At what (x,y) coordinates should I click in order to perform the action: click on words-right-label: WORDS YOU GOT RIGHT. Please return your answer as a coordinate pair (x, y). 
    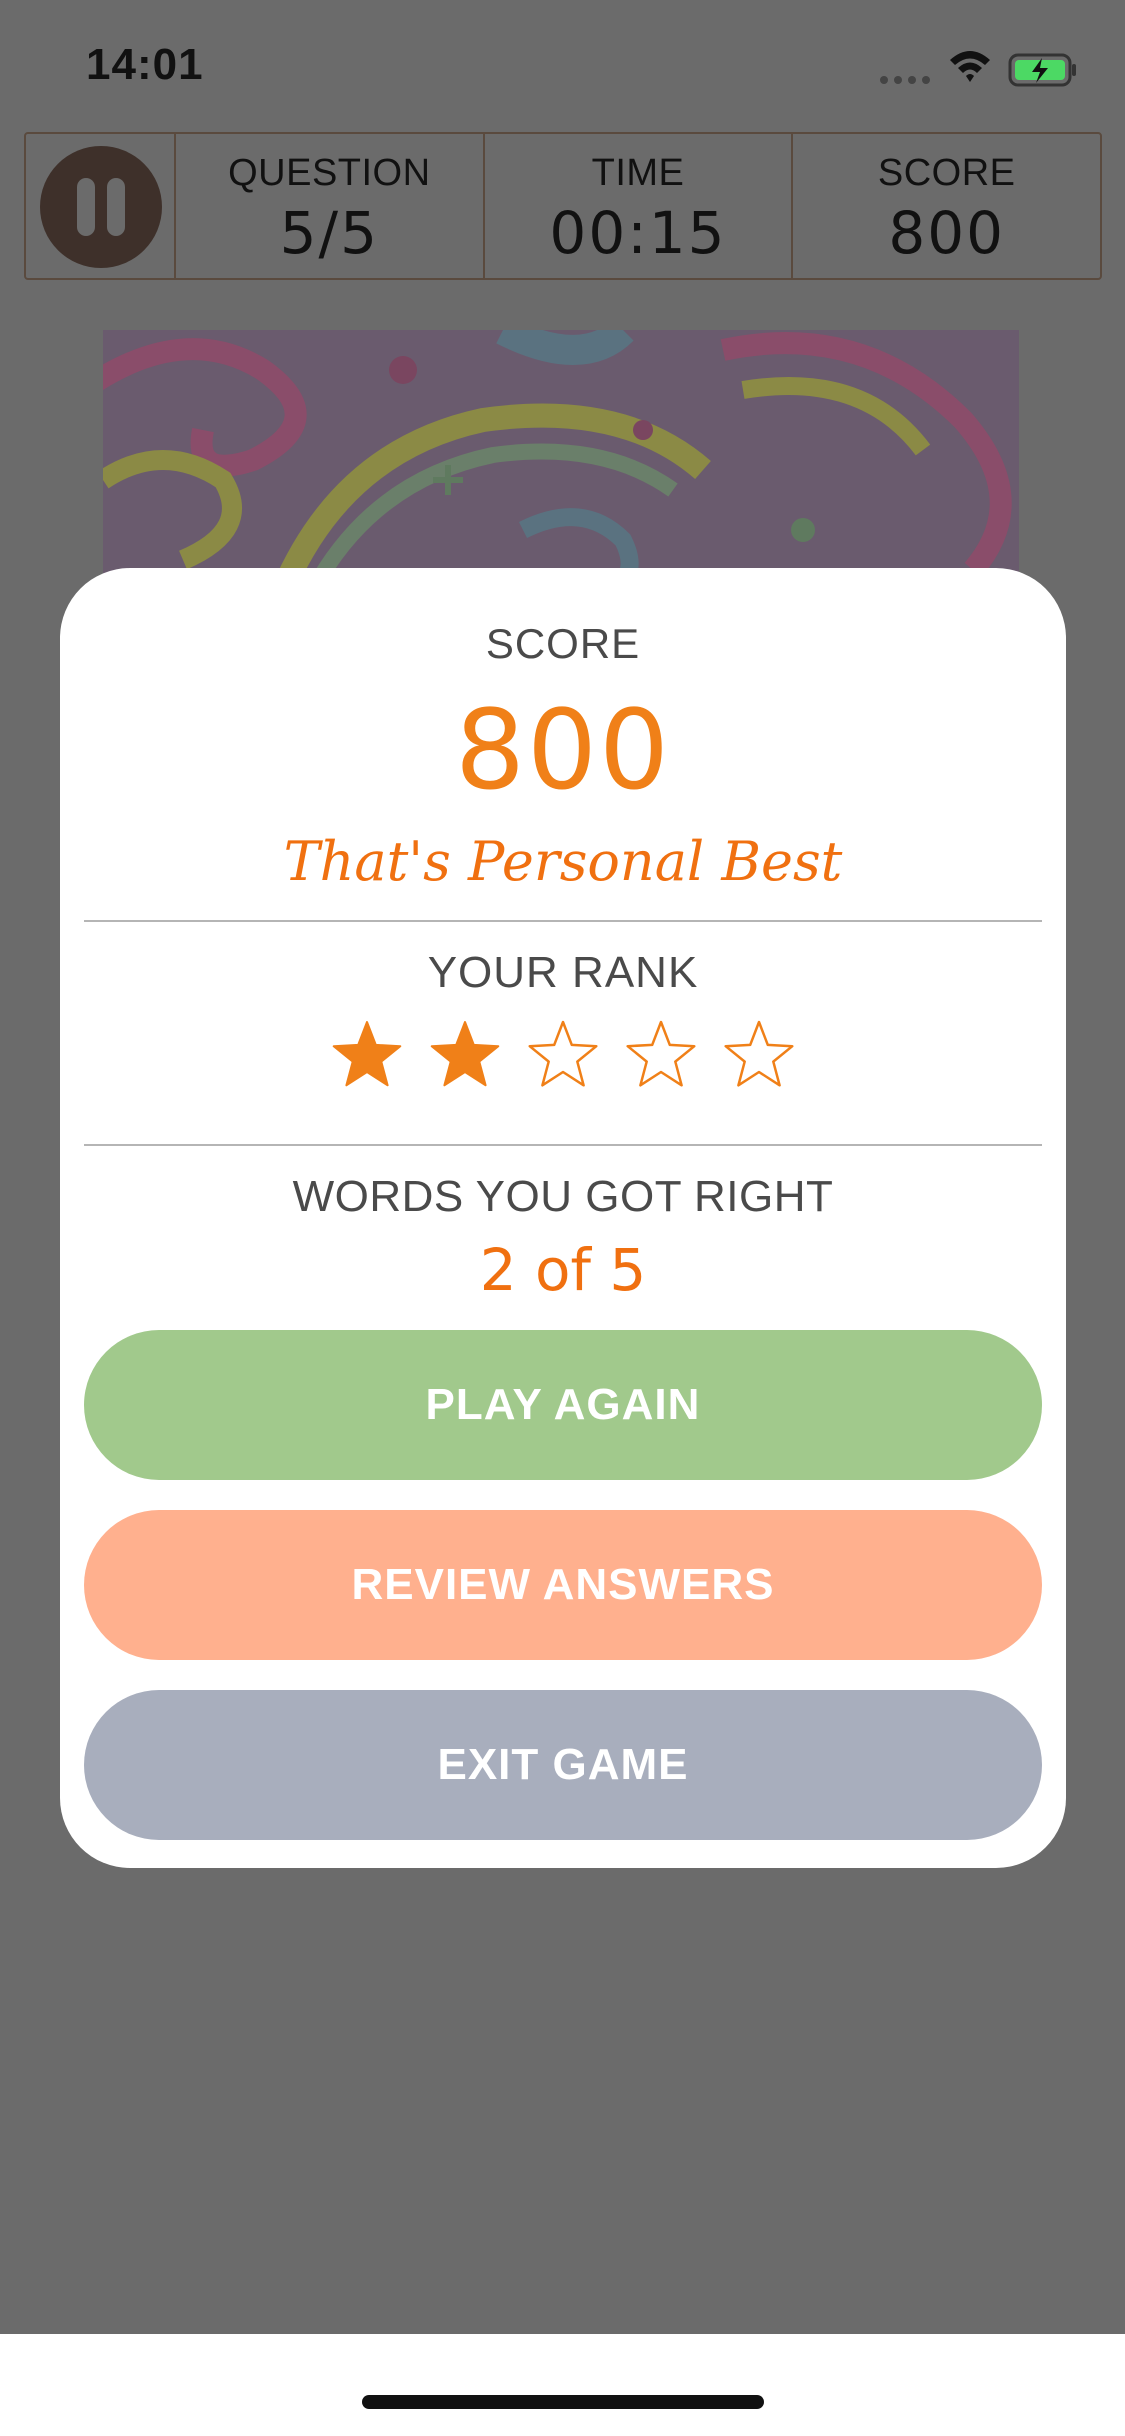
    Looking at the image, I should click on (563, 1196).